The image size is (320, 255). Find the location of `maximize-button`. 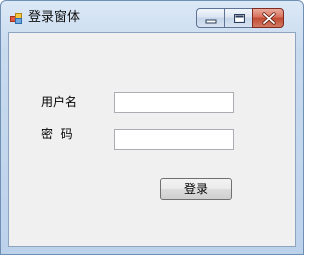

maximize-button is located at coordinates (238, 18).